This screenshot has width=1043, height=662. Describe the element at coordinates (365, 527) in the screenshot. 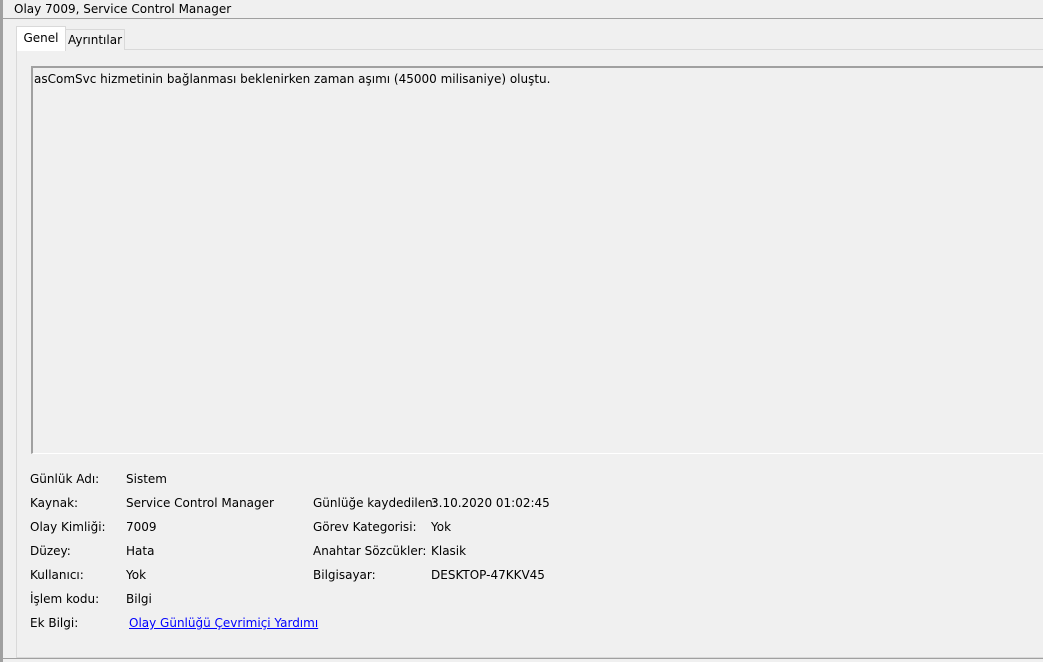

I see `task-category-label: Görev Kategorisi:` at that location.